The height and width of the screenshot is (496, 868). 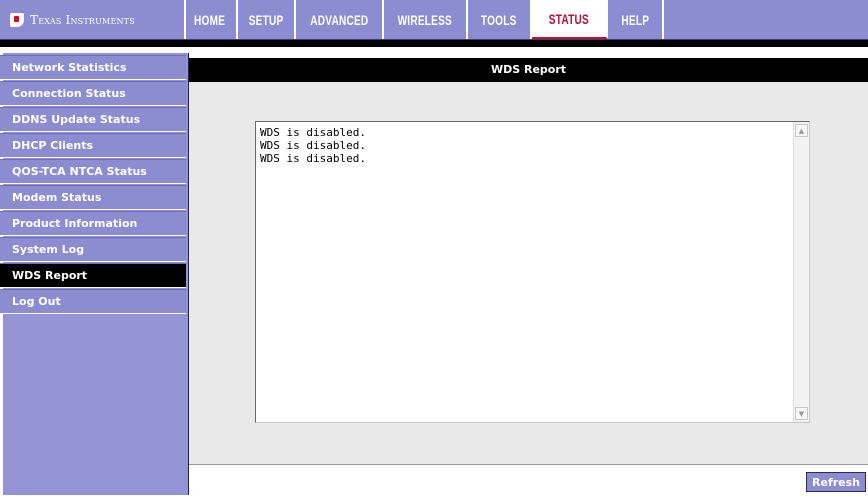 I want to click on ti-logo-icon, so click(x=17, y=19).